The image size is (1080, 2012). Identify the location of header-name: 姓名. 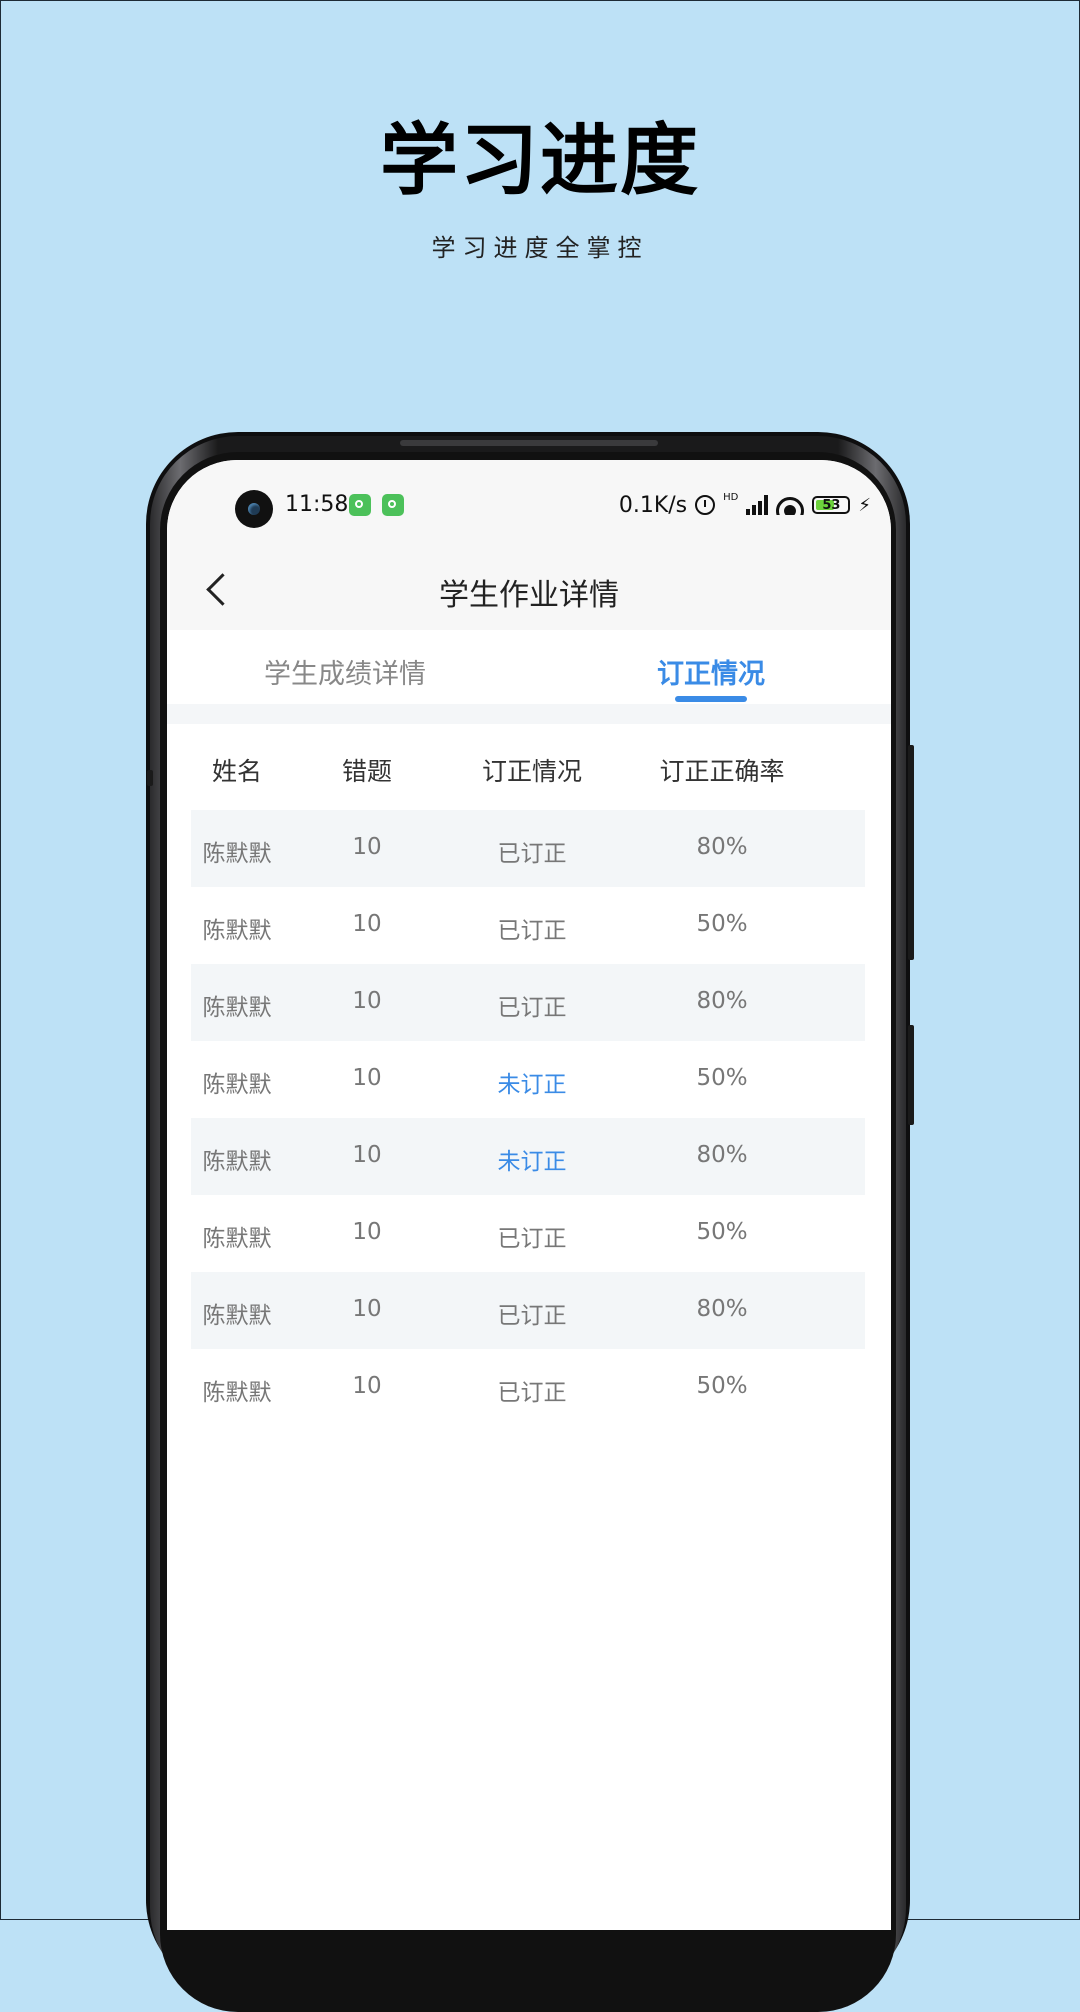
(236, 771).